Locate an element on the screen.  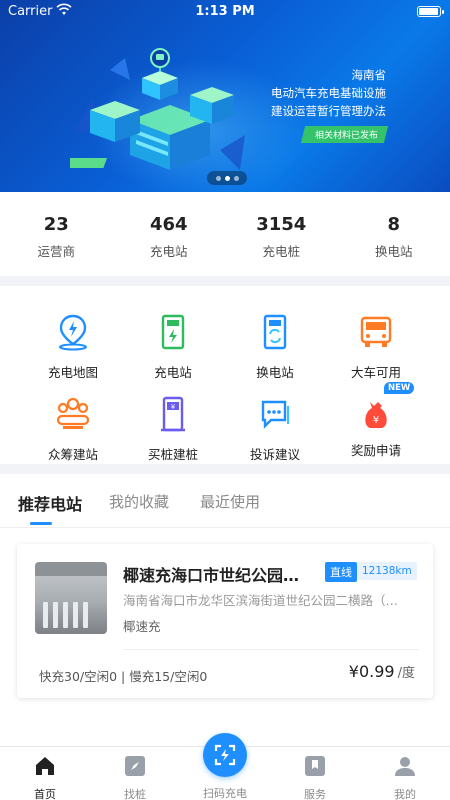
nav-mine: 我的 is located at coordinates (405, 777).